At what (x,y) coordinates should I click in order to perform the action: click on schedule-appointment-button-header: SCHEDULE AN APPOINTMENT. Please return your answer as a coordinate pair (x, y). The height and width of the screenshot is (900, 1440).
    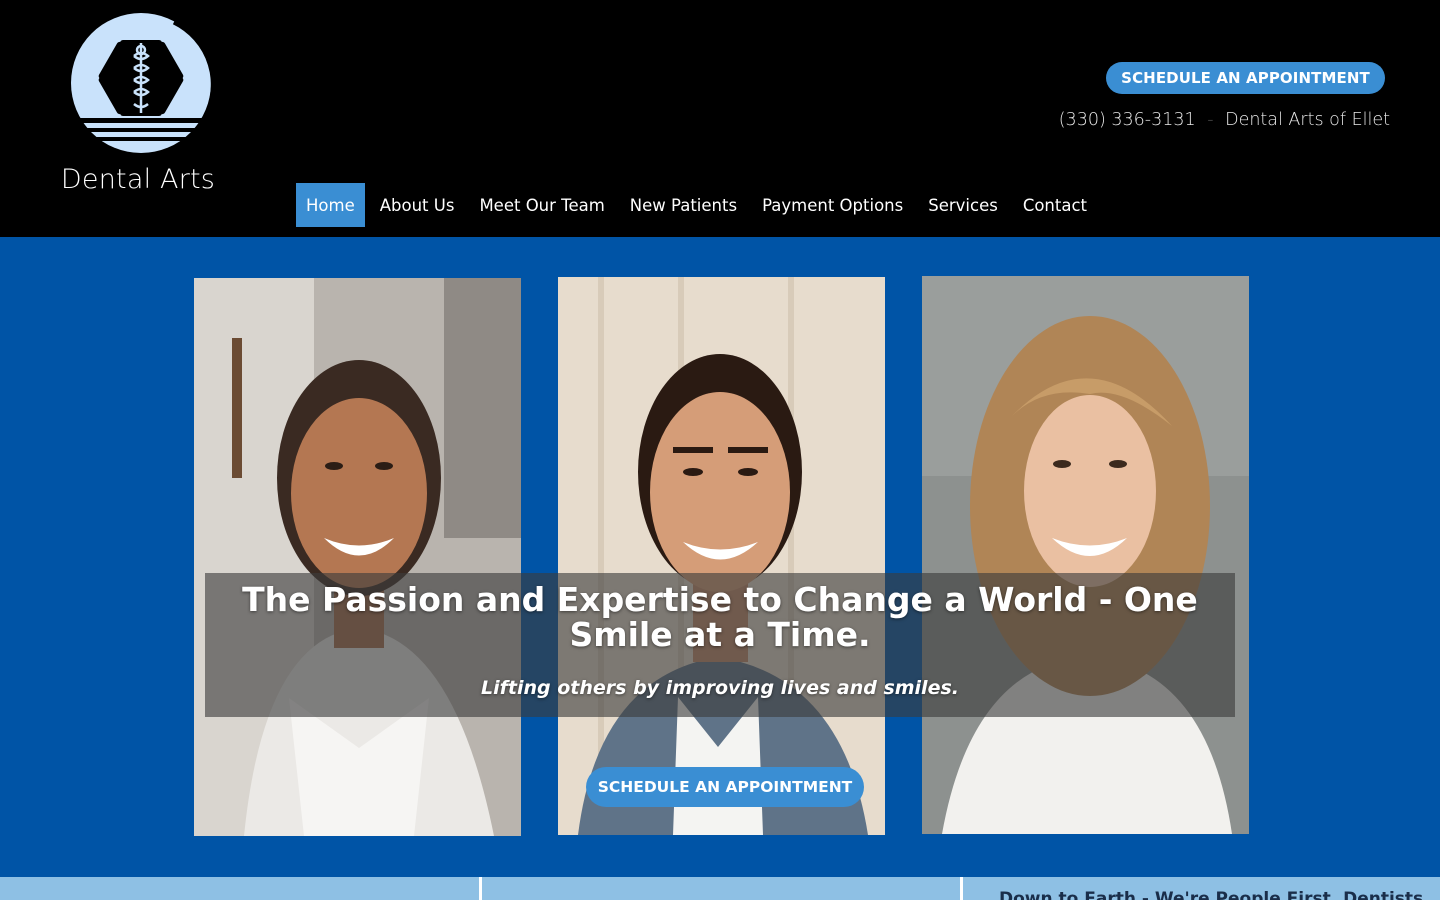
    Looking at the image, I should click on (1245, 78).